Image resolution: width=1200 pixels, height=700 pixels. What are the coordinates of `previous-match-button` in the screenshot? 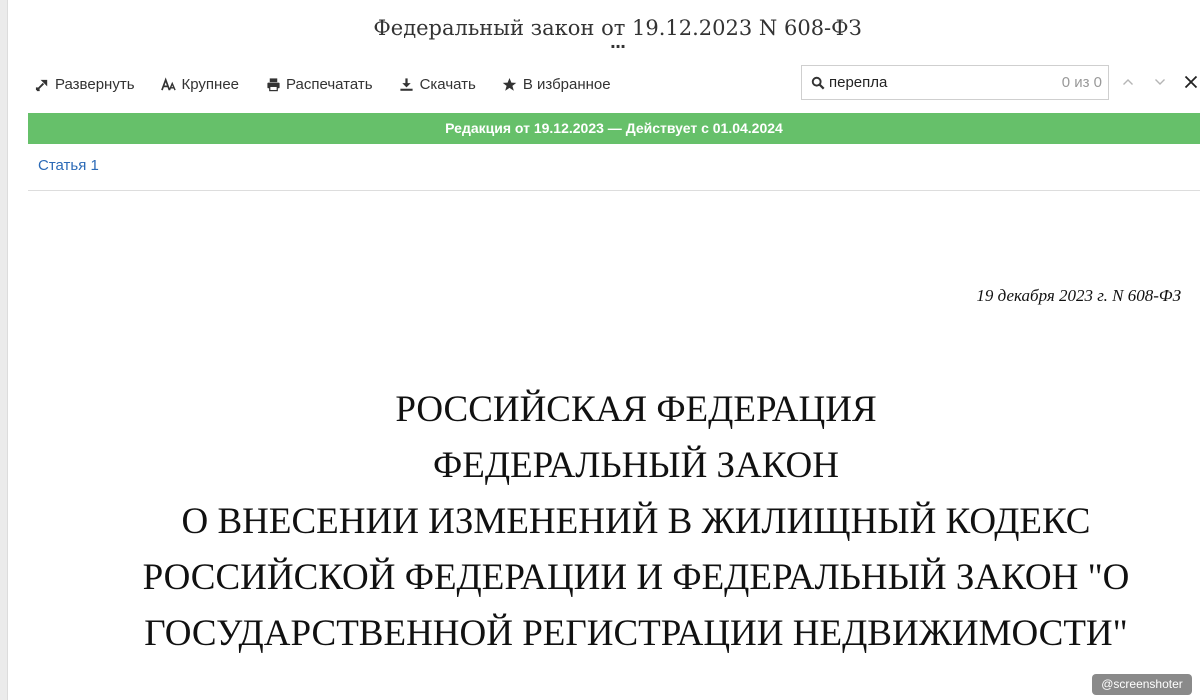 It's located at (1128, 82).